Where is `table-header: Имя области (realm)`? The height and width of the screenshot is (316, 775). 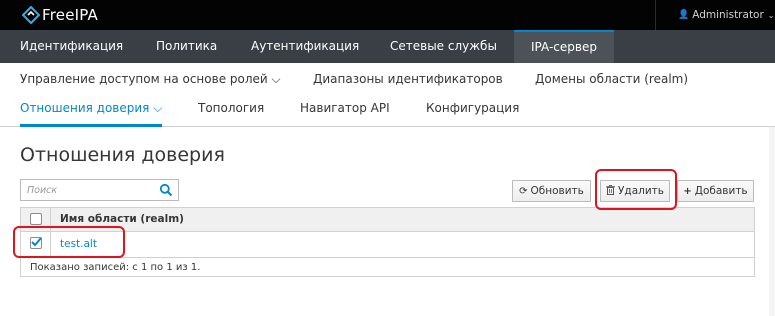
table-header: Имя области (realm) is located at coordinates (387, 220).